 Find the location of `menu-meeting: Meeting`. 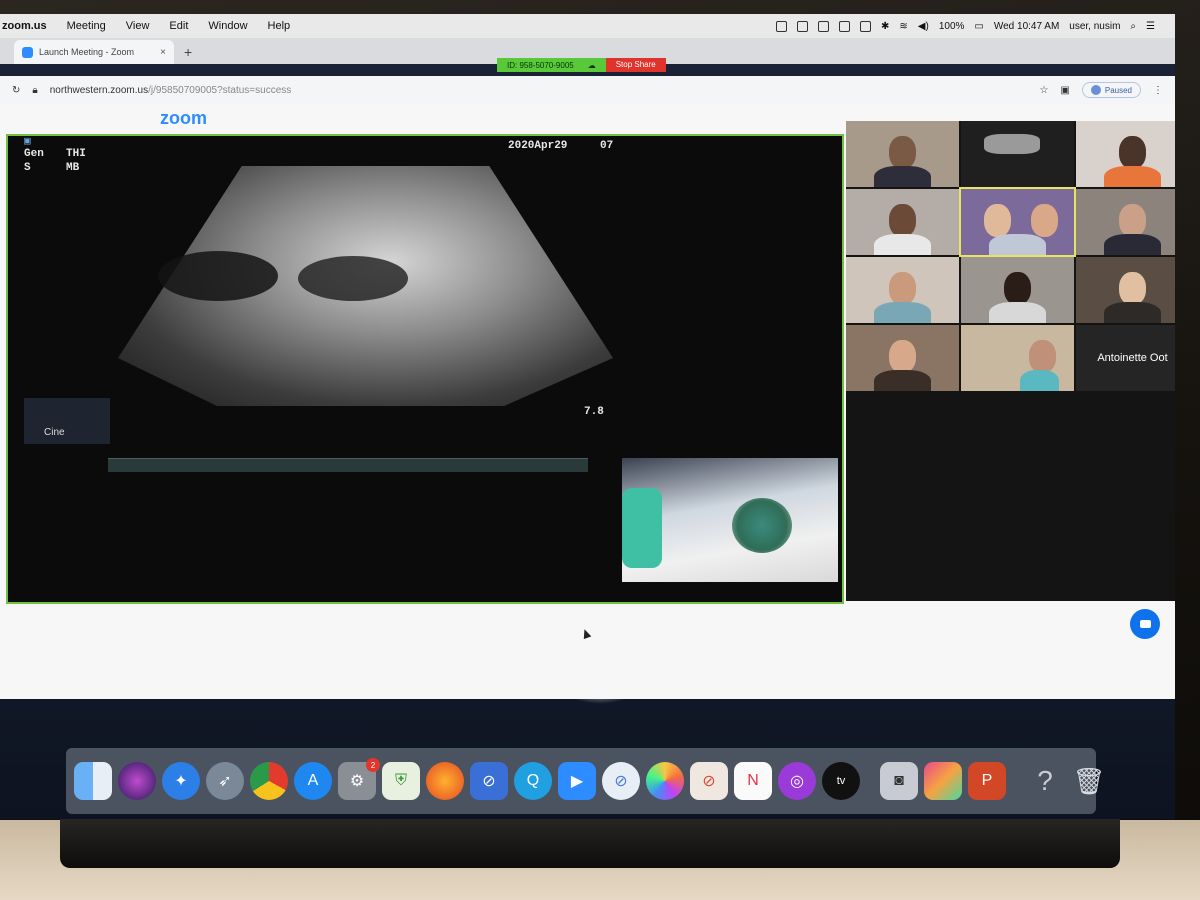

menu-meeting: Meeting is located at coordinates (86, 26).